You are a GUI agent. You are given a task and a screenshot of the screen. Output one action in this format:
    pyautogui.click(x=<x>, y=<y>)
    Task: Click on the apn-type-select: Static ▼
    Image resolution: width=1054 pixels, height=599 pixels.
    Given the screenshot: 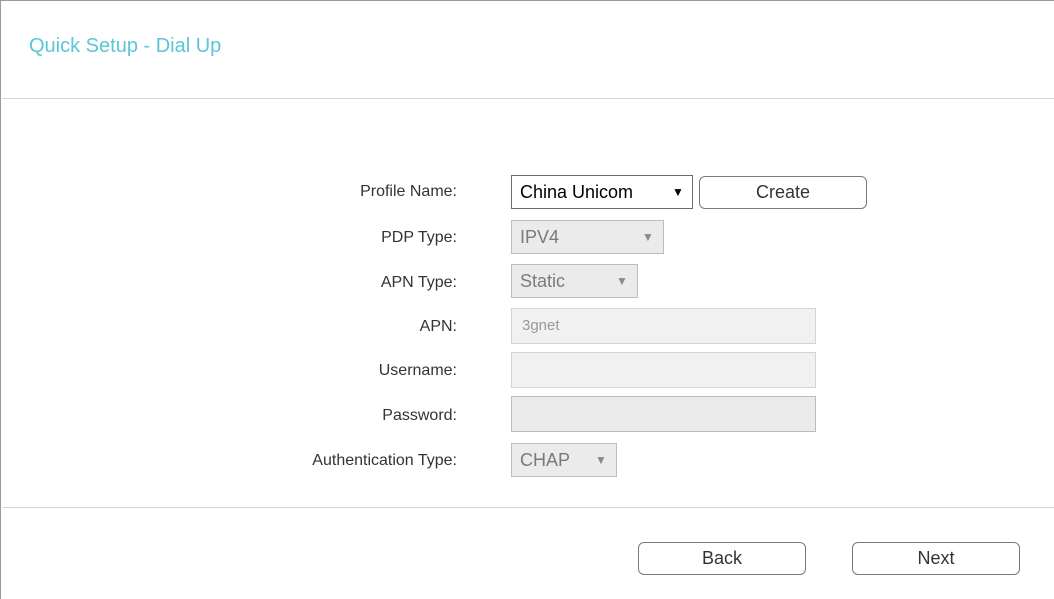 What is the action you would take?
    pyautogui.click(x=574, y=281)
    